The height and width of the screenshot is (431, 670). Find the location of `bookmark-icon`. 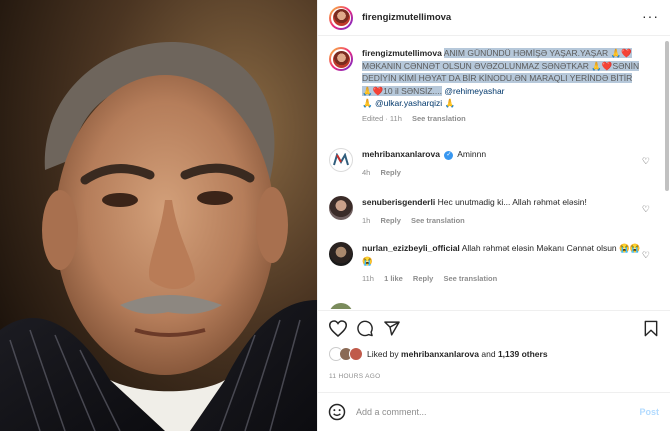

bookmark-icon is located at coordinates (651, 328).